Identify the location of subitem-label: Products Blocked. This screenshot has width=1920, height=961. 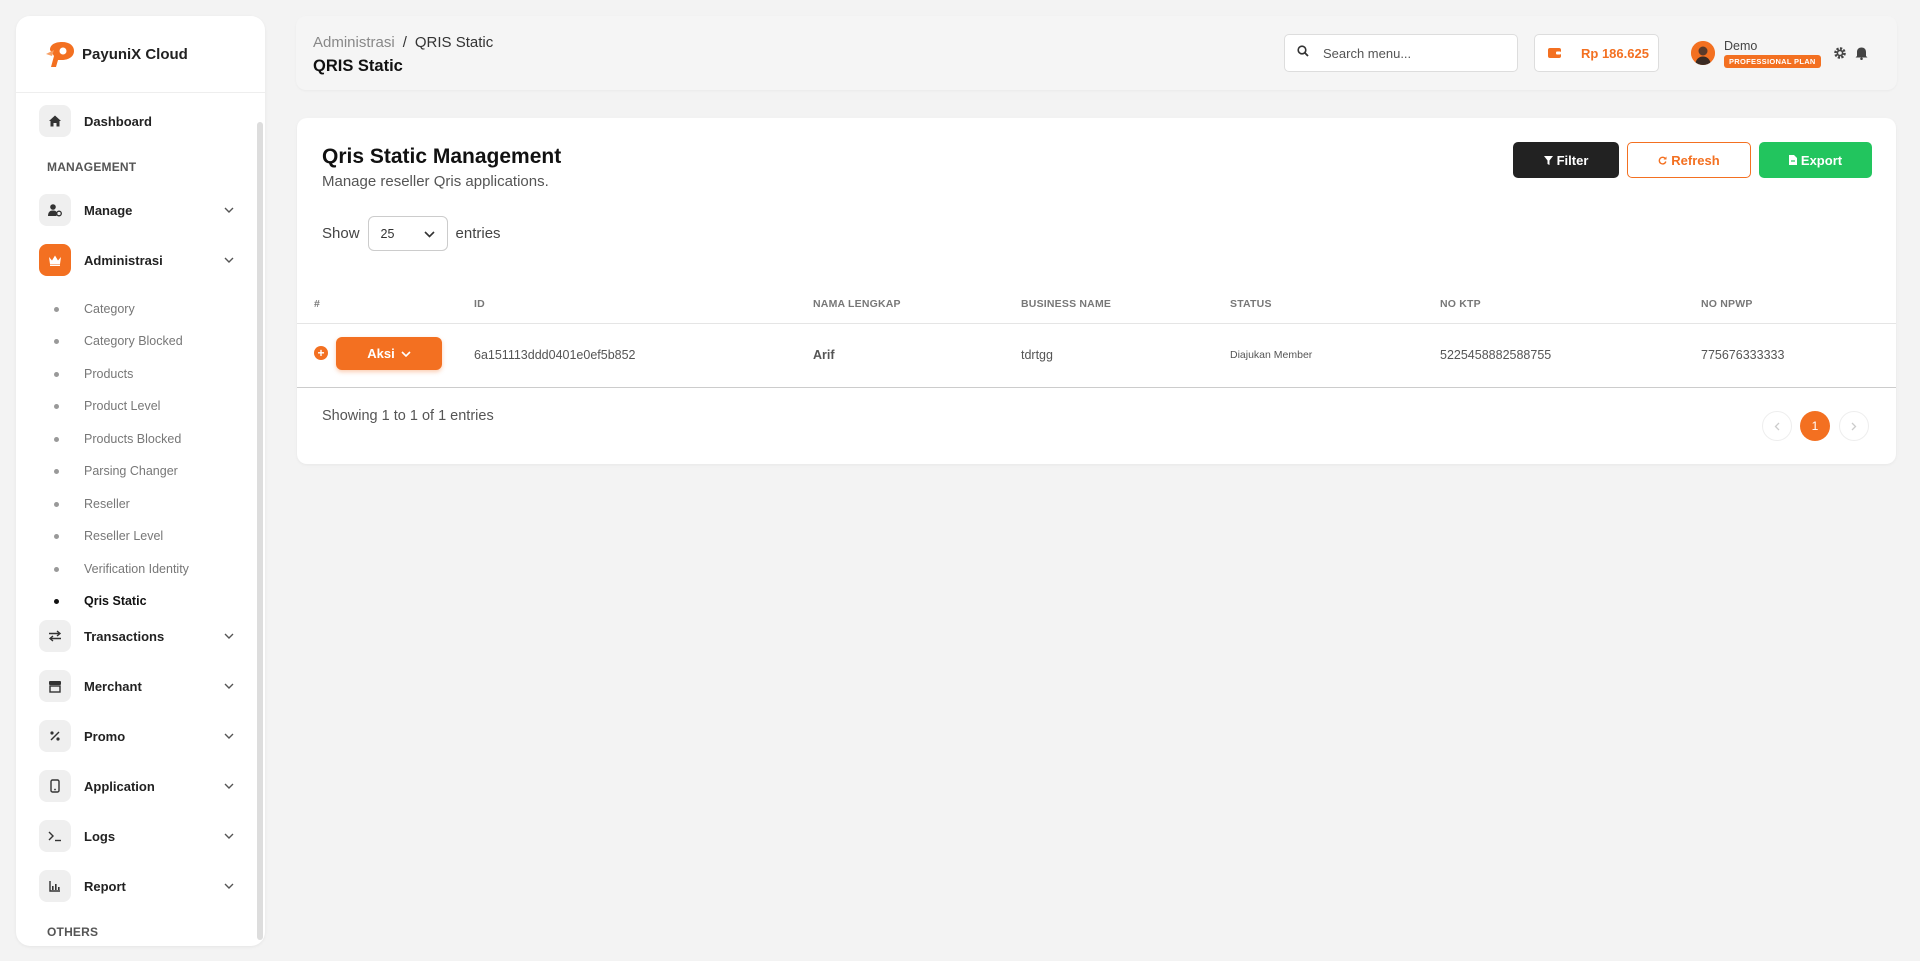
(133, 439).